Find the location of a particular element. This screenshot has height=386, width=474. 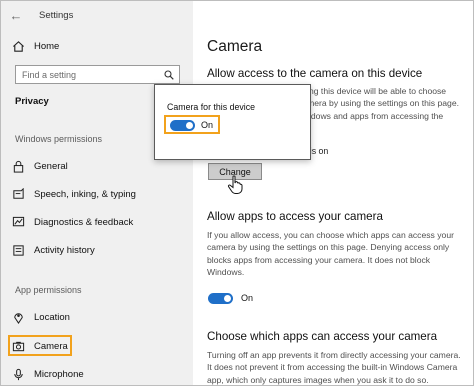

sidebar-item-label: Location is located at coordinates (52, 317).